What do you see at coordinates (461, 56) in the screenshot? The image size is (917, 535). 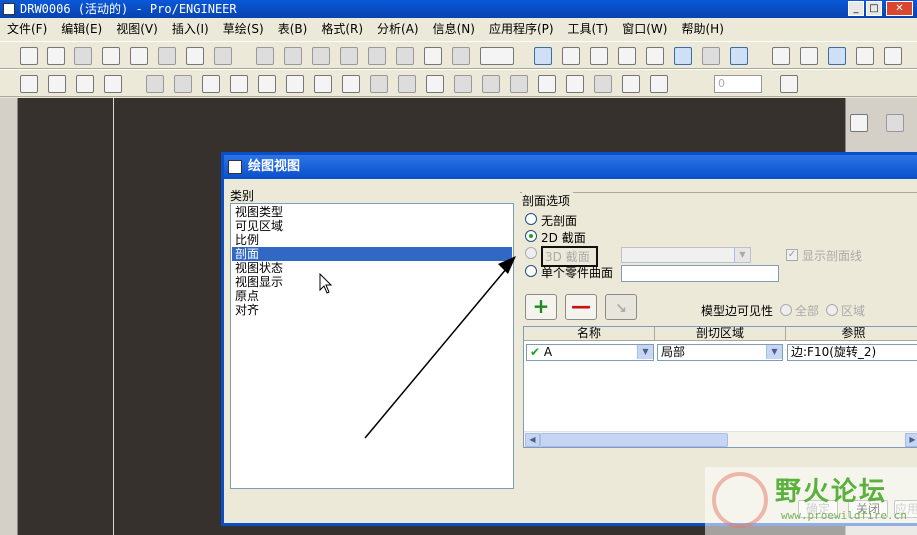 I see `repaint-icon` at bounding box center [461, 56].